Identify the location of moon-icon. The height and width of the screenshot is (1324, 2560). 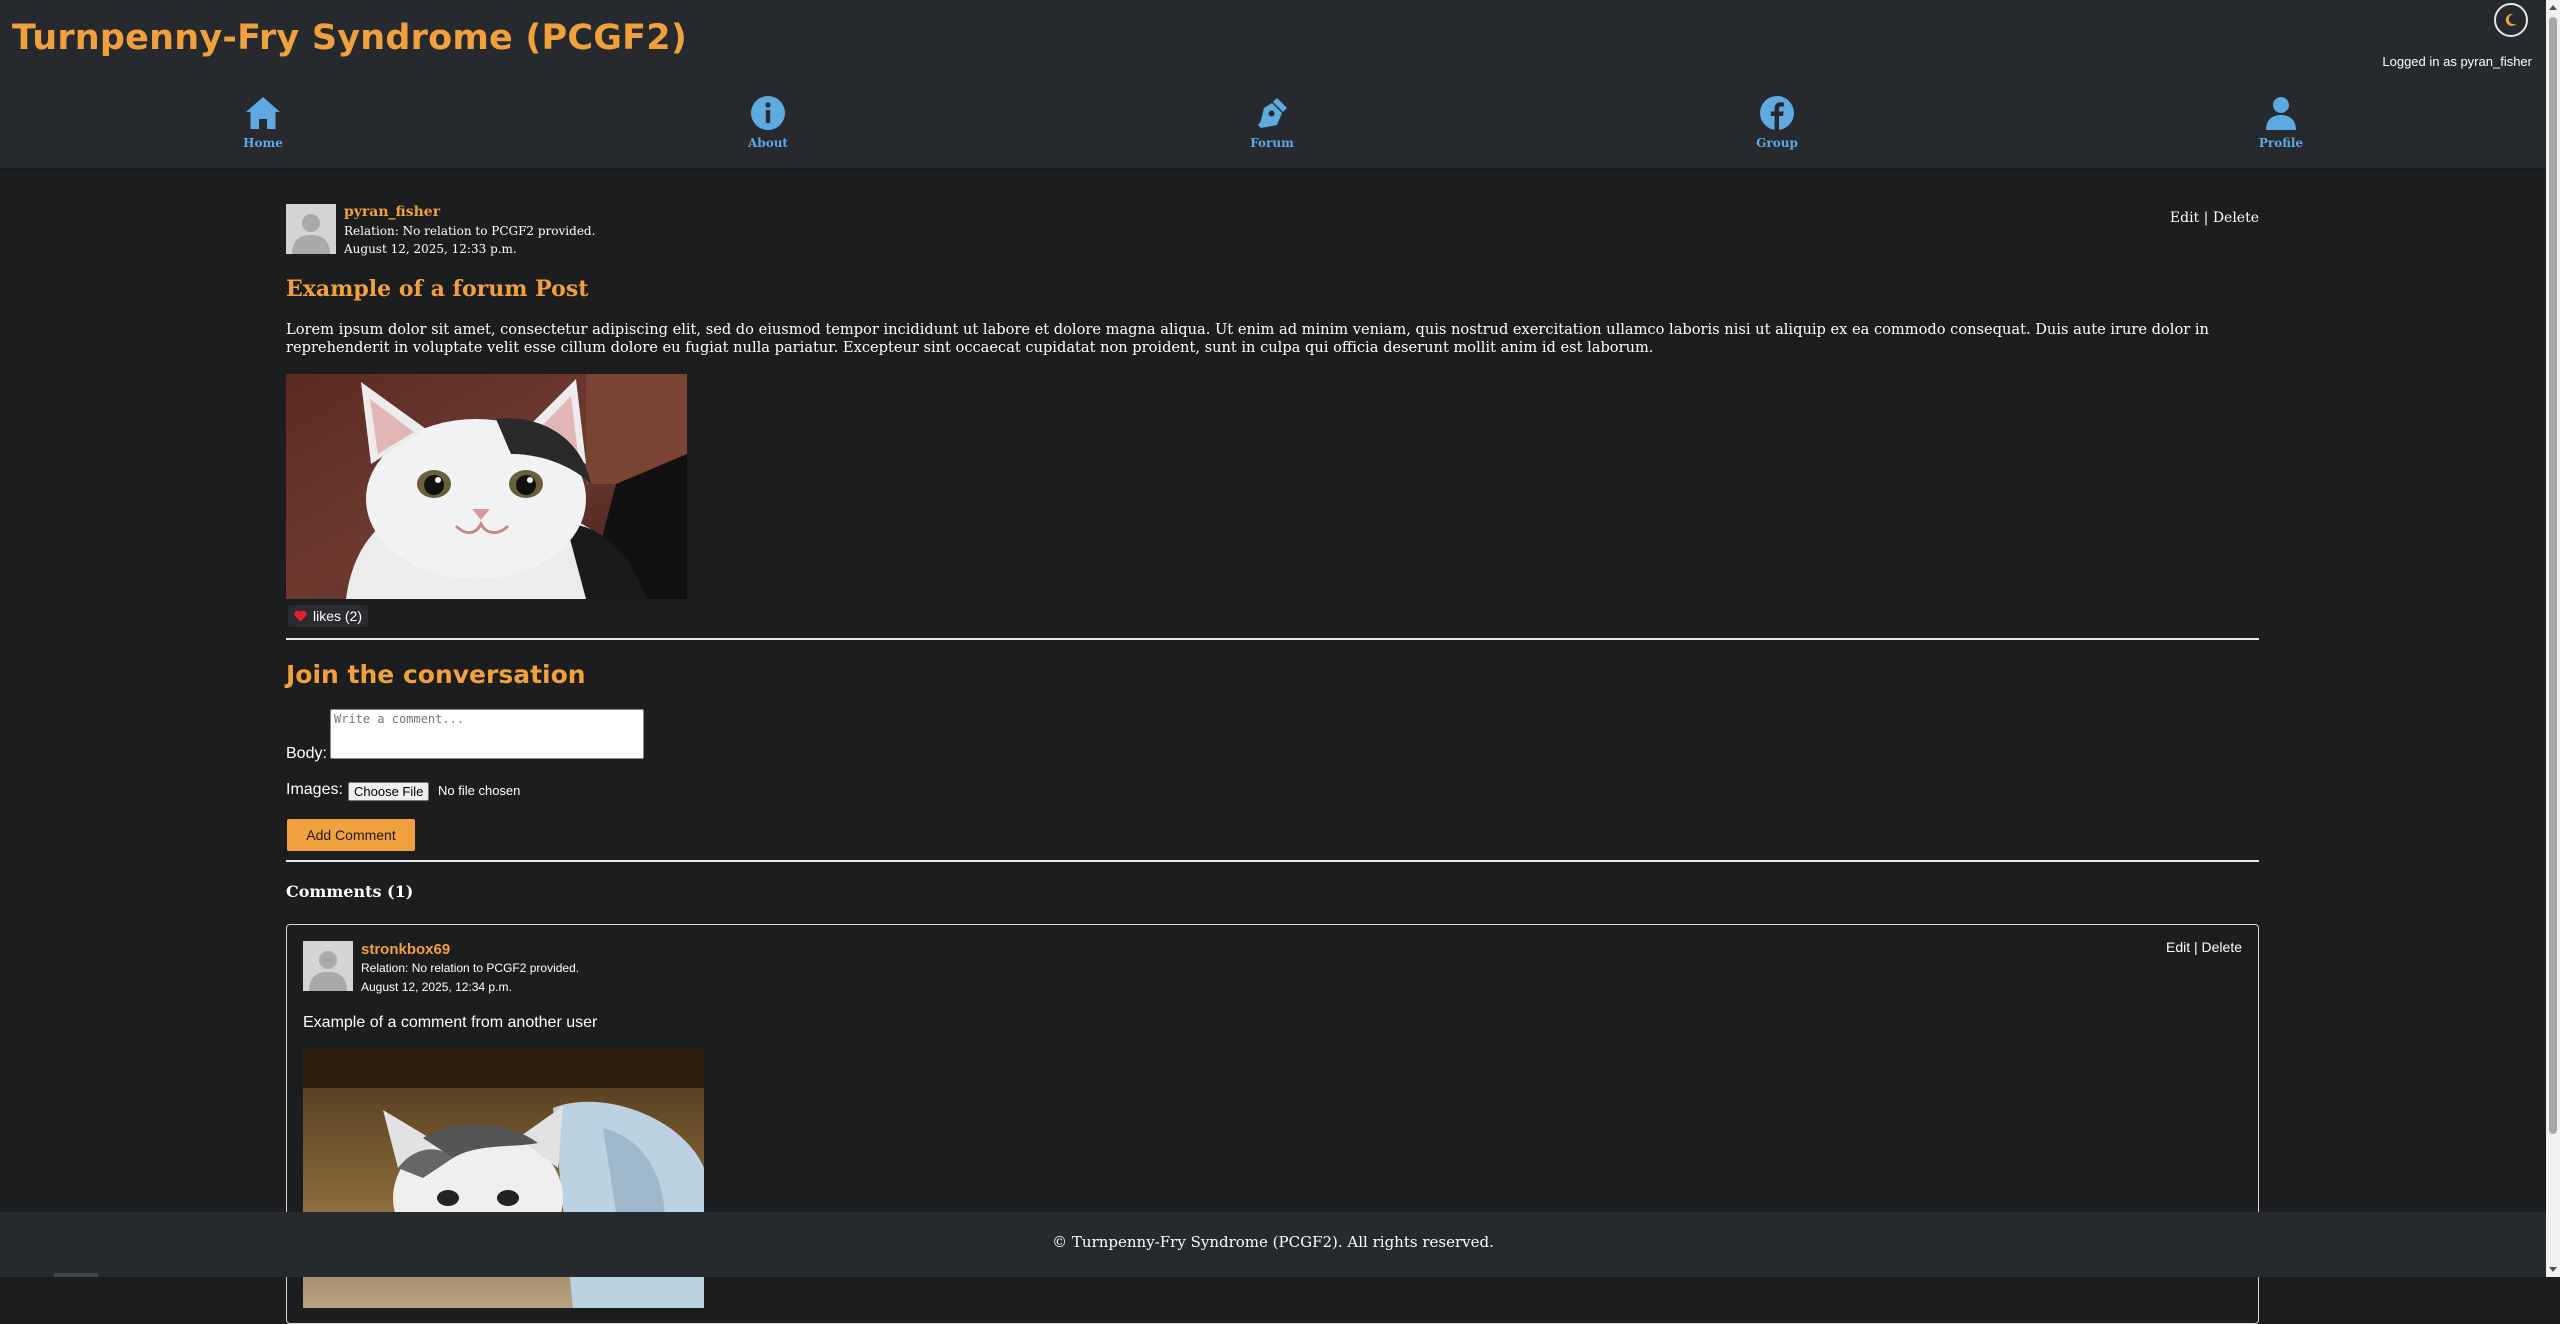
(2511, 19).